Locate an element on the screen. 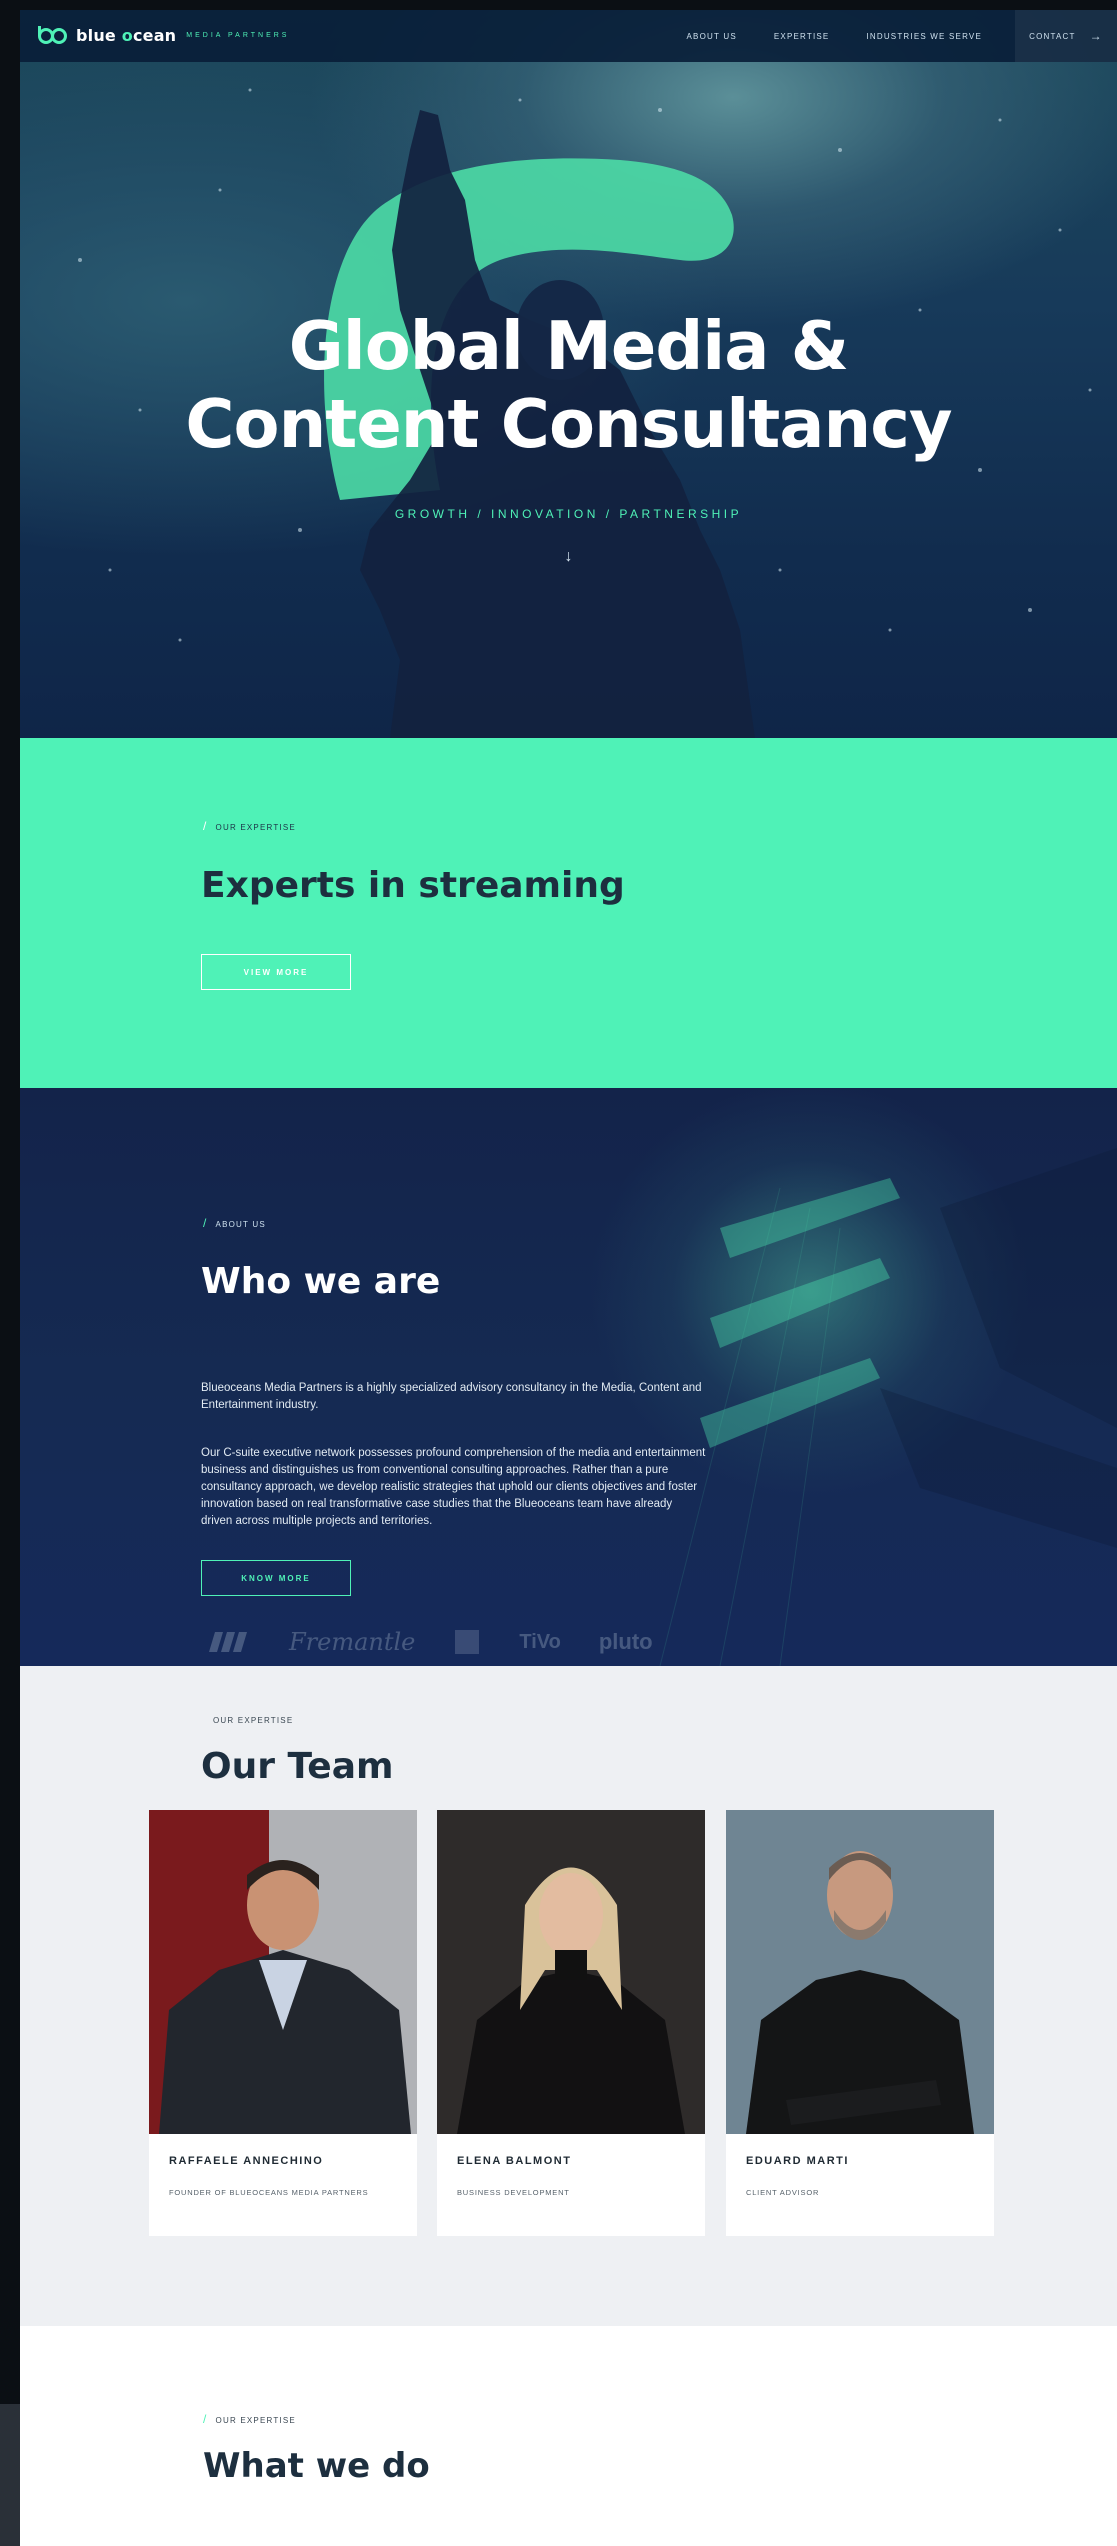 This screenshot has height=2546, width=1117. team-photo-elena is located at coordinates (571, 1972).